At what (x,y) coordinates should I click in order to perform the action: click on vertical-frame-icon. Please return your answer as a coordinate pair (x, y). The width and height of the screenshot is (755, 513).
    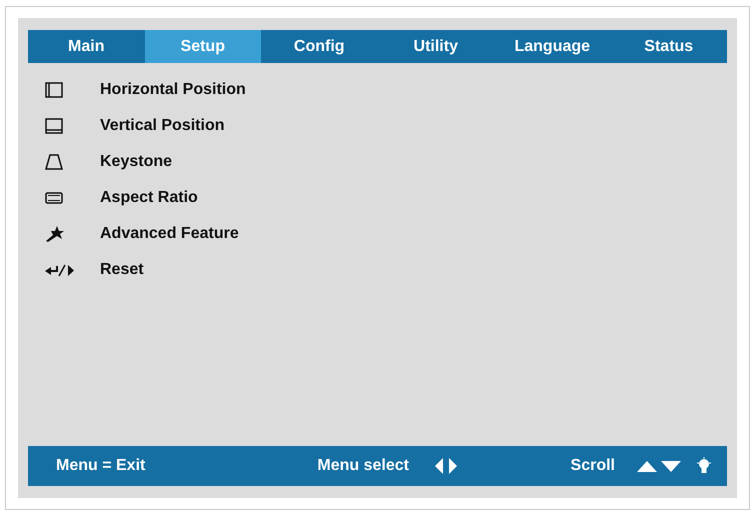
    Looking at the image, I should click on (54, 126).